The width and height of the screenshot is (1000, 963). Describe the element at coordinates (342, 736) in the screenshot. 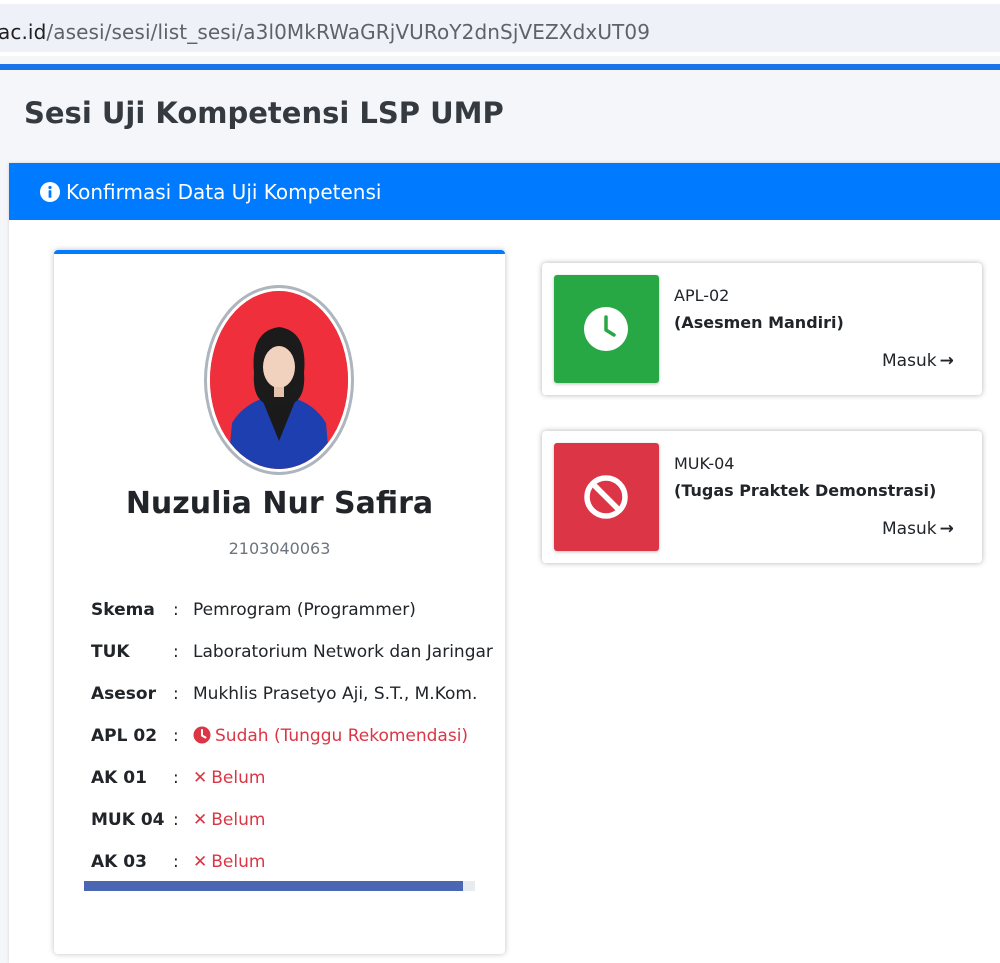

I see `status-text: Sudah (Tunggu Rekomendasi)` at that location.